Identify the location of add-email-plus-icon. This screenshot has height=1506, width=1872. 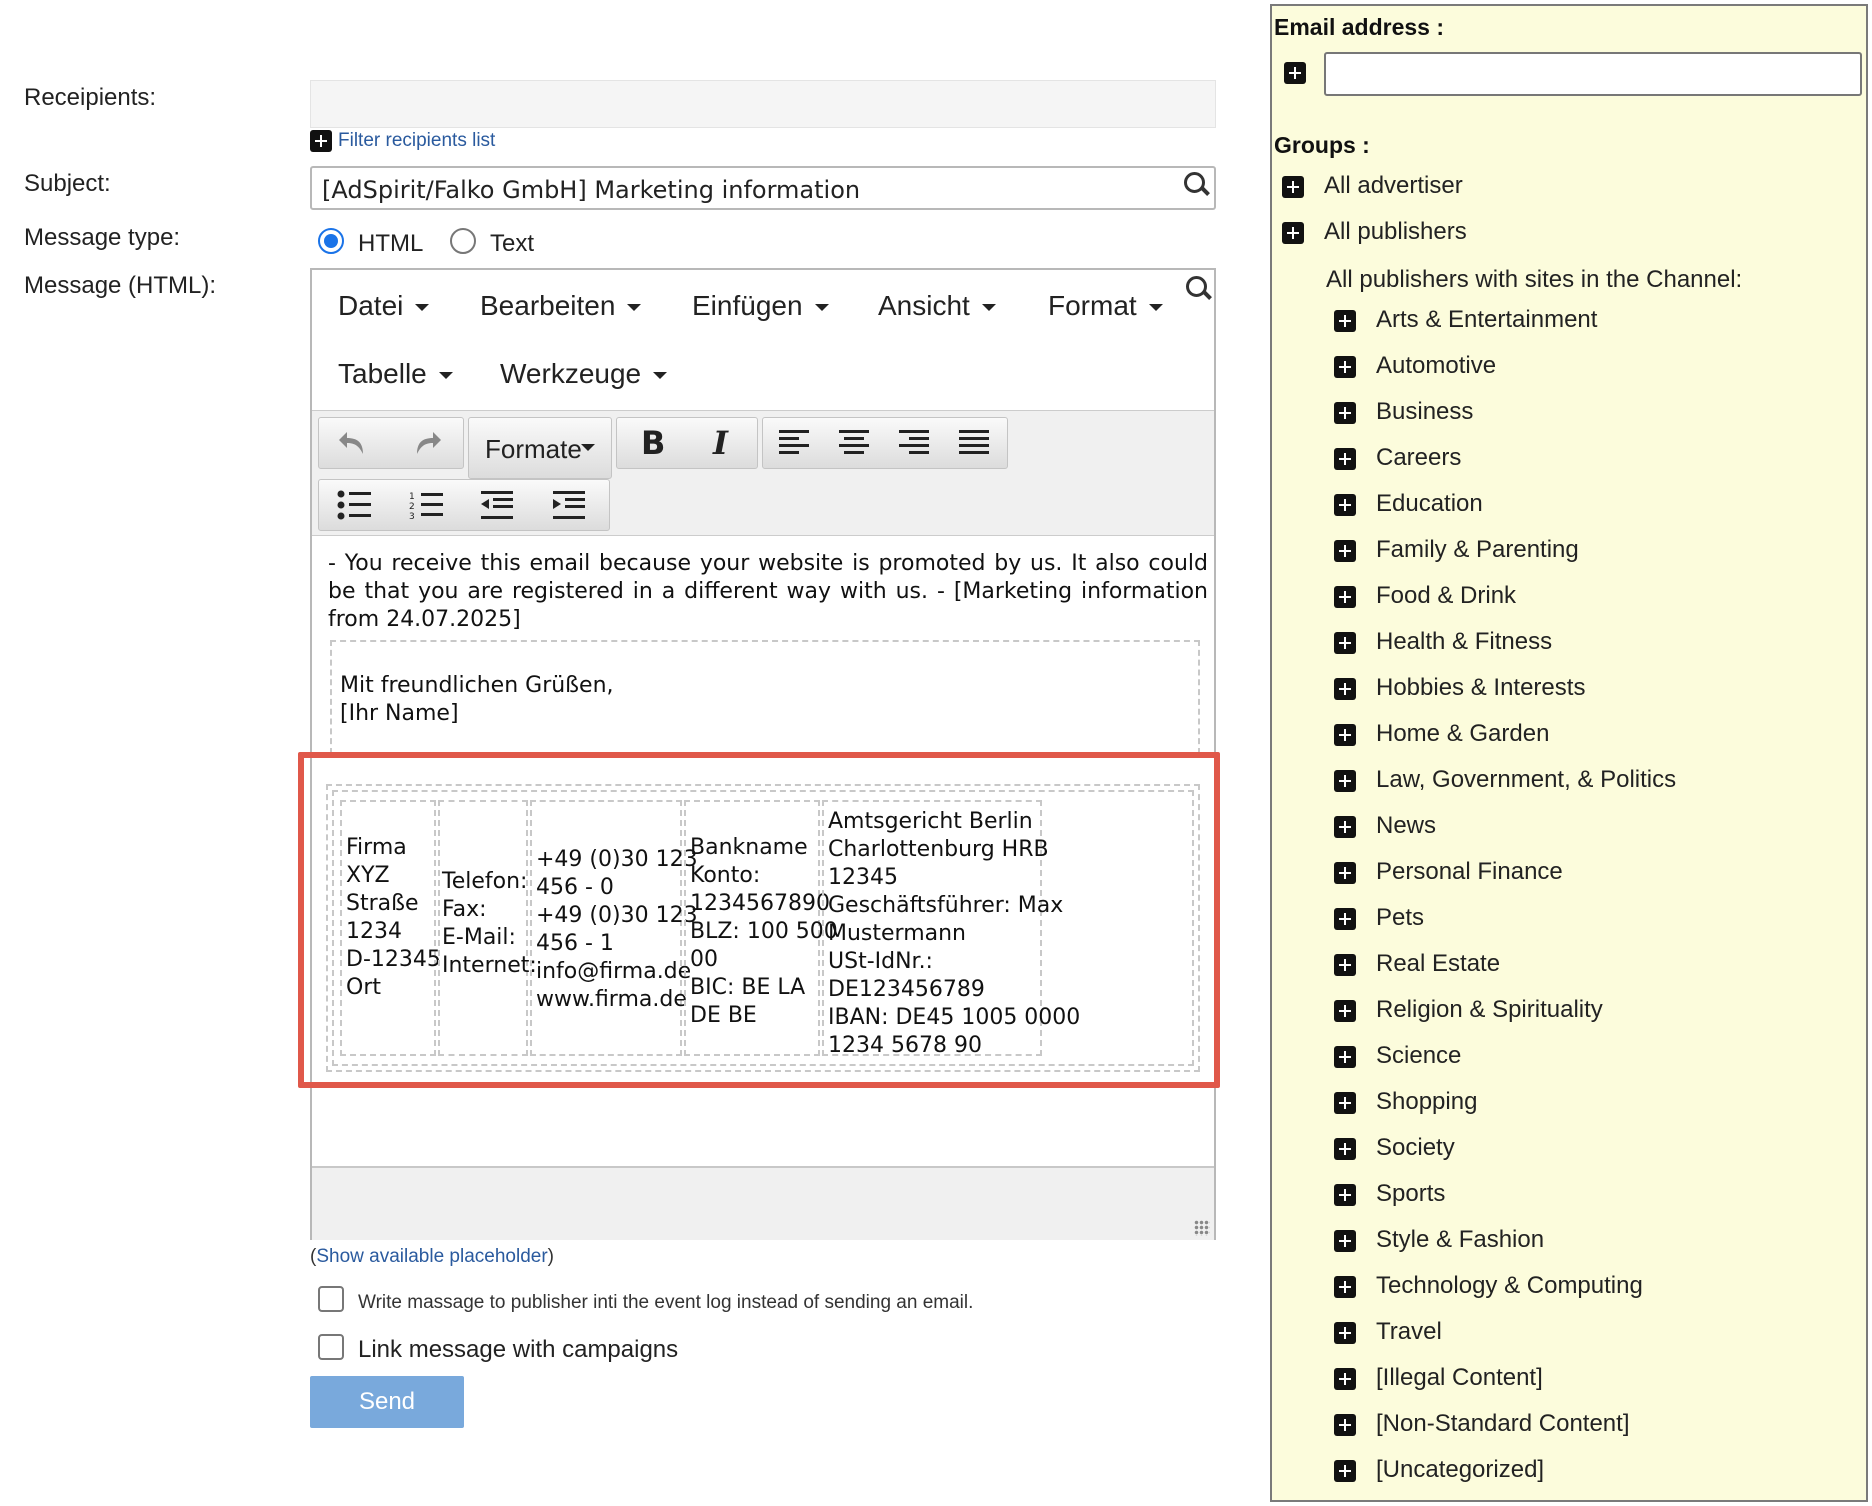
(1295, 73).